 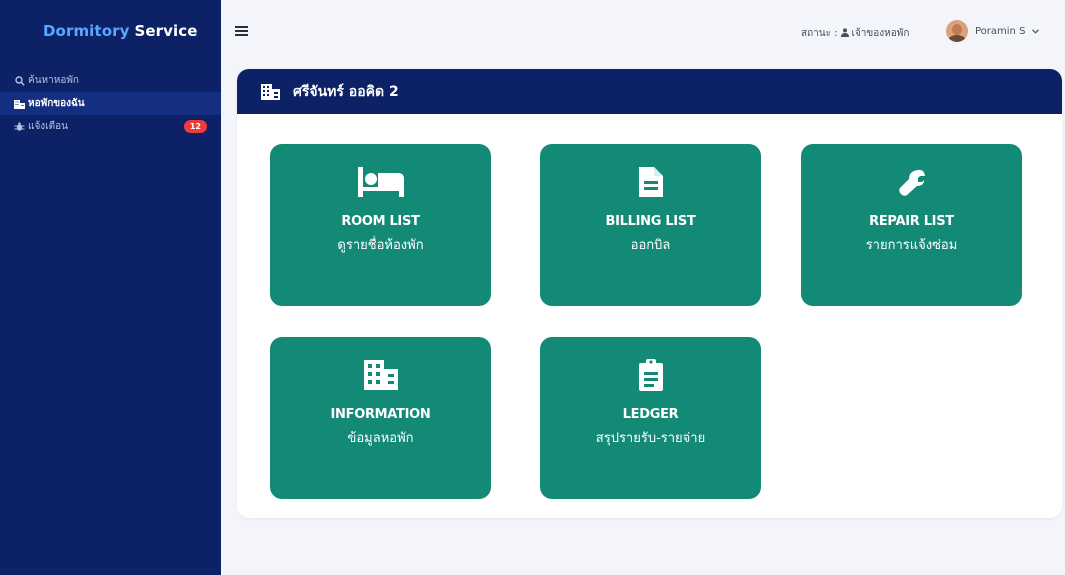 What do you see at coordinates (911, 182) in the screenshot?
I see `wrench-icon` at bounding box center [911, 182].